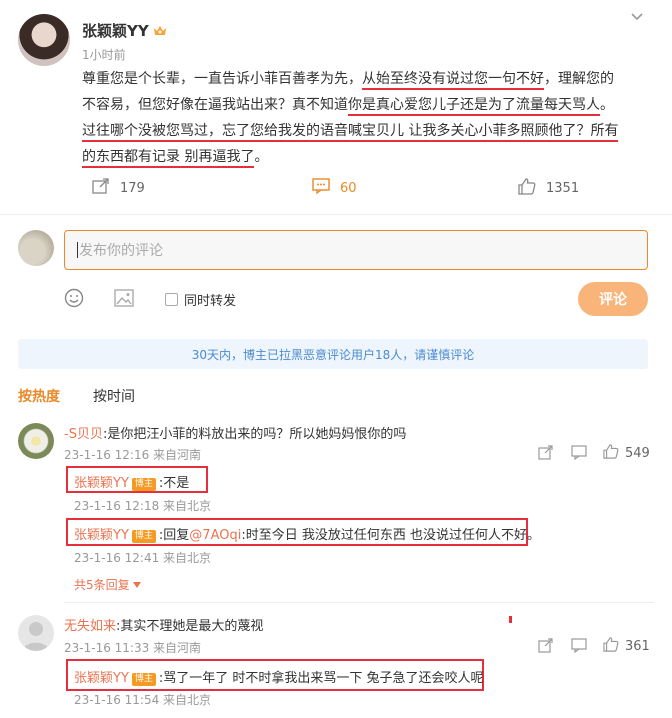  Describe the element at coordinates (114, 396) in the screenshot. I see `tab-sort-time: 按时间` at that location.